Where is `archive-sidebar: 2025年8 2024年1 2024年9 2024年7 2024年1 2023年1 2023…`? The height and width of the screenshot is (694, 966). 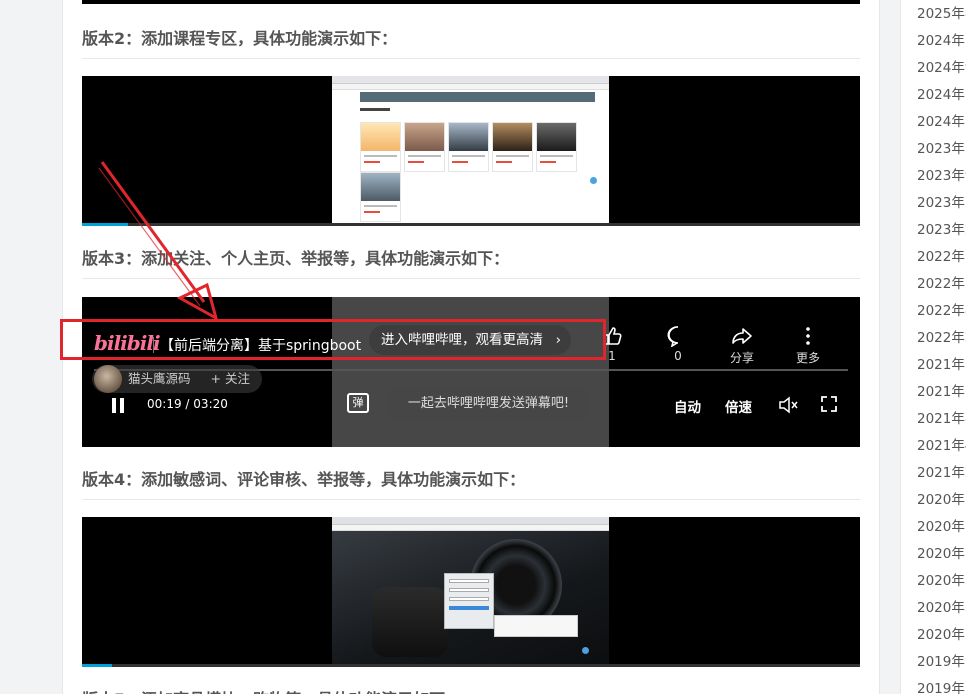
archive-sidebar: 2025年8 2024年1 2024年9 2024年7 2024年1 2023年1 2023… is located at coordinates (933, 347).